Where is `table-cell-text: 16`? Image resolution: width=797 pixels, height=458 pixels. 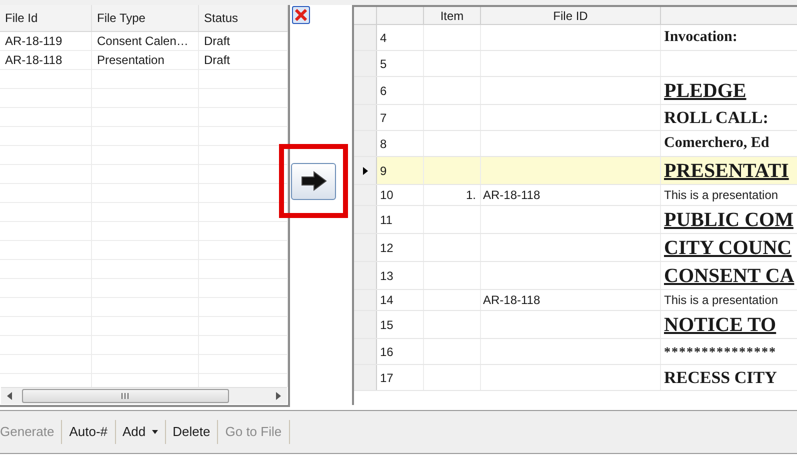
table-cell-text: 16 is located at coordinates (387, 352).